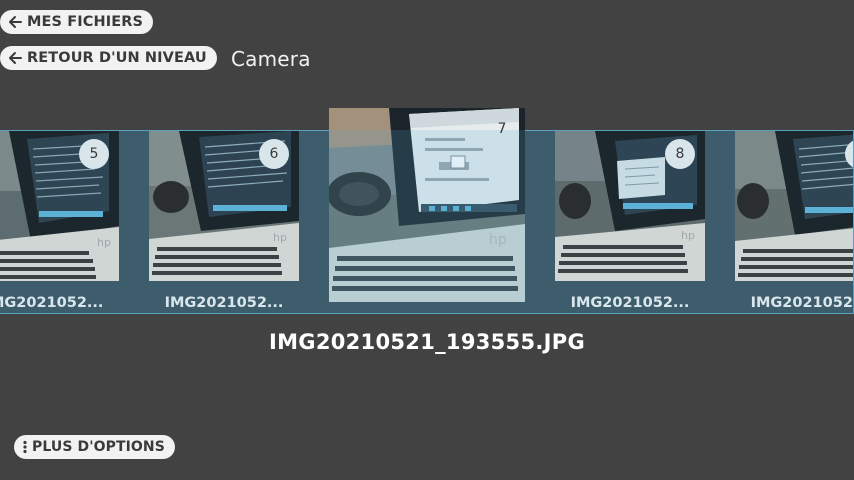 This screenshot has width=854, height=480. I want to click on up-one-level-label: RETOUR D'UN NIVEAU, so click(117, 58).